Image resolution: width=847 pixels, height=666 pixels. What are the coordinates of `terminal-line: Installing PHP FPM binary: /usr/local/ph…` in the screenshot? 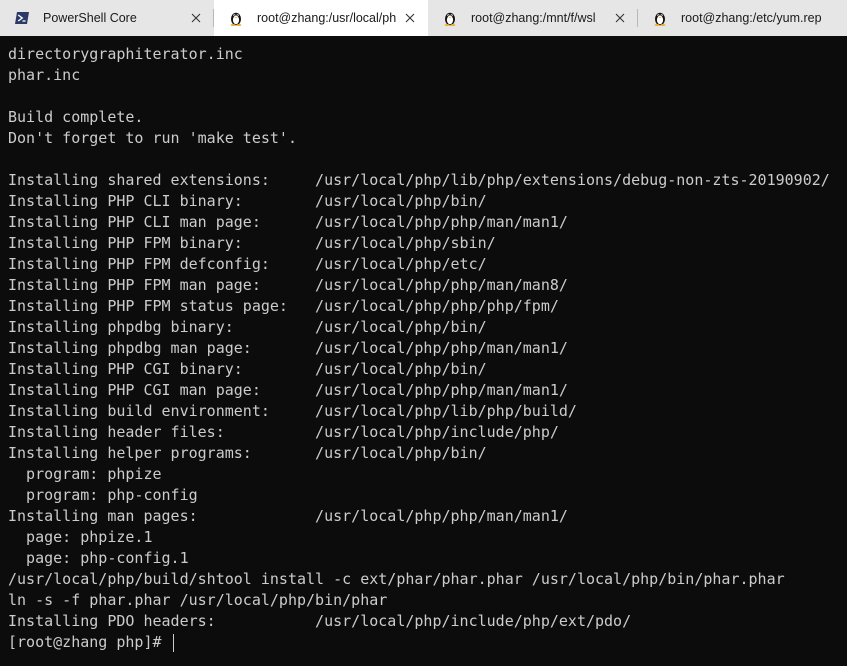 It's located at (252, 243).